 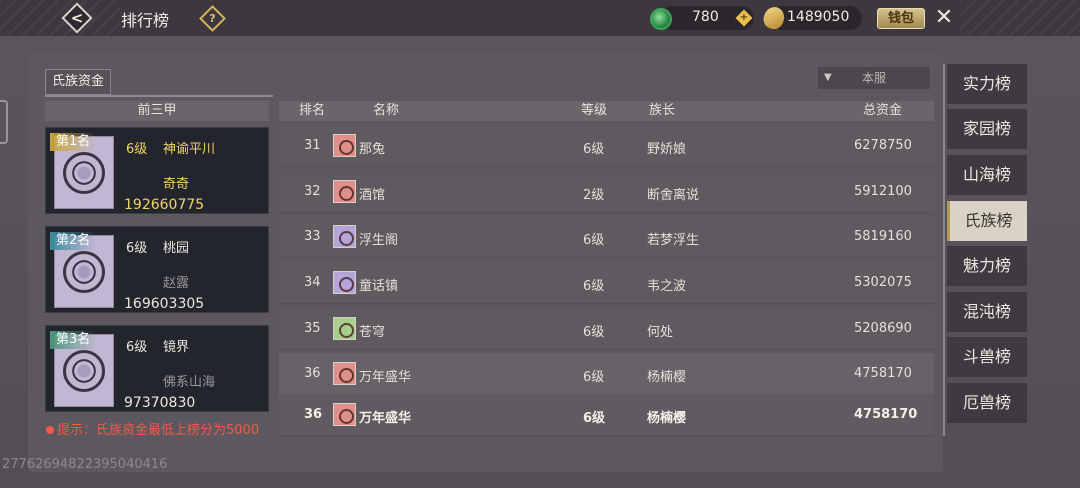 I want to click on row-rank: 31, so click(x=312, y=145).